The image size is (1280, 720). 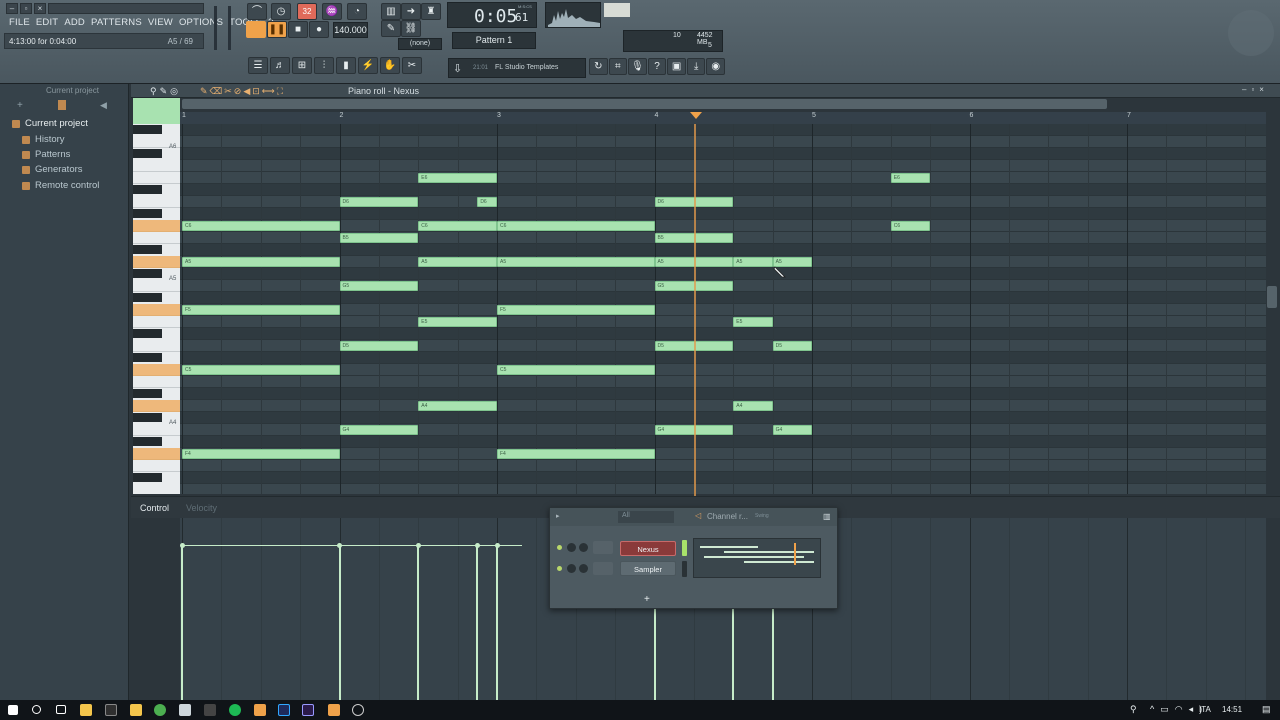 What do you see at coordinates (696, 66) in the screenshot?
I see `export-icon: ⤓` at bounding box center [696, 66].